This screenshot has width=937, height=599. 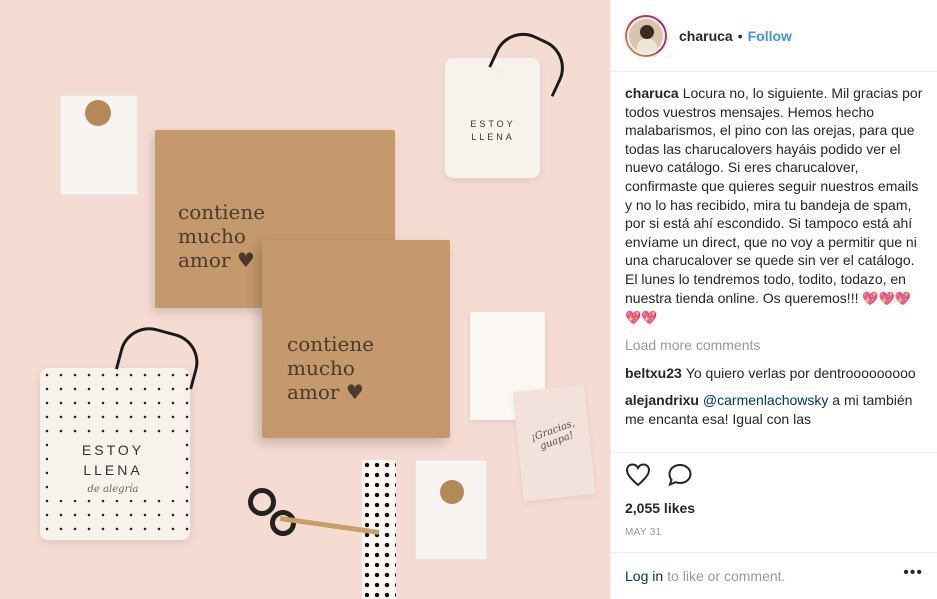 What do you see at coordinates (774, 345) in the screenshot?
I see `load-more-comments: Load more comments` at bounding box center [774, 345].